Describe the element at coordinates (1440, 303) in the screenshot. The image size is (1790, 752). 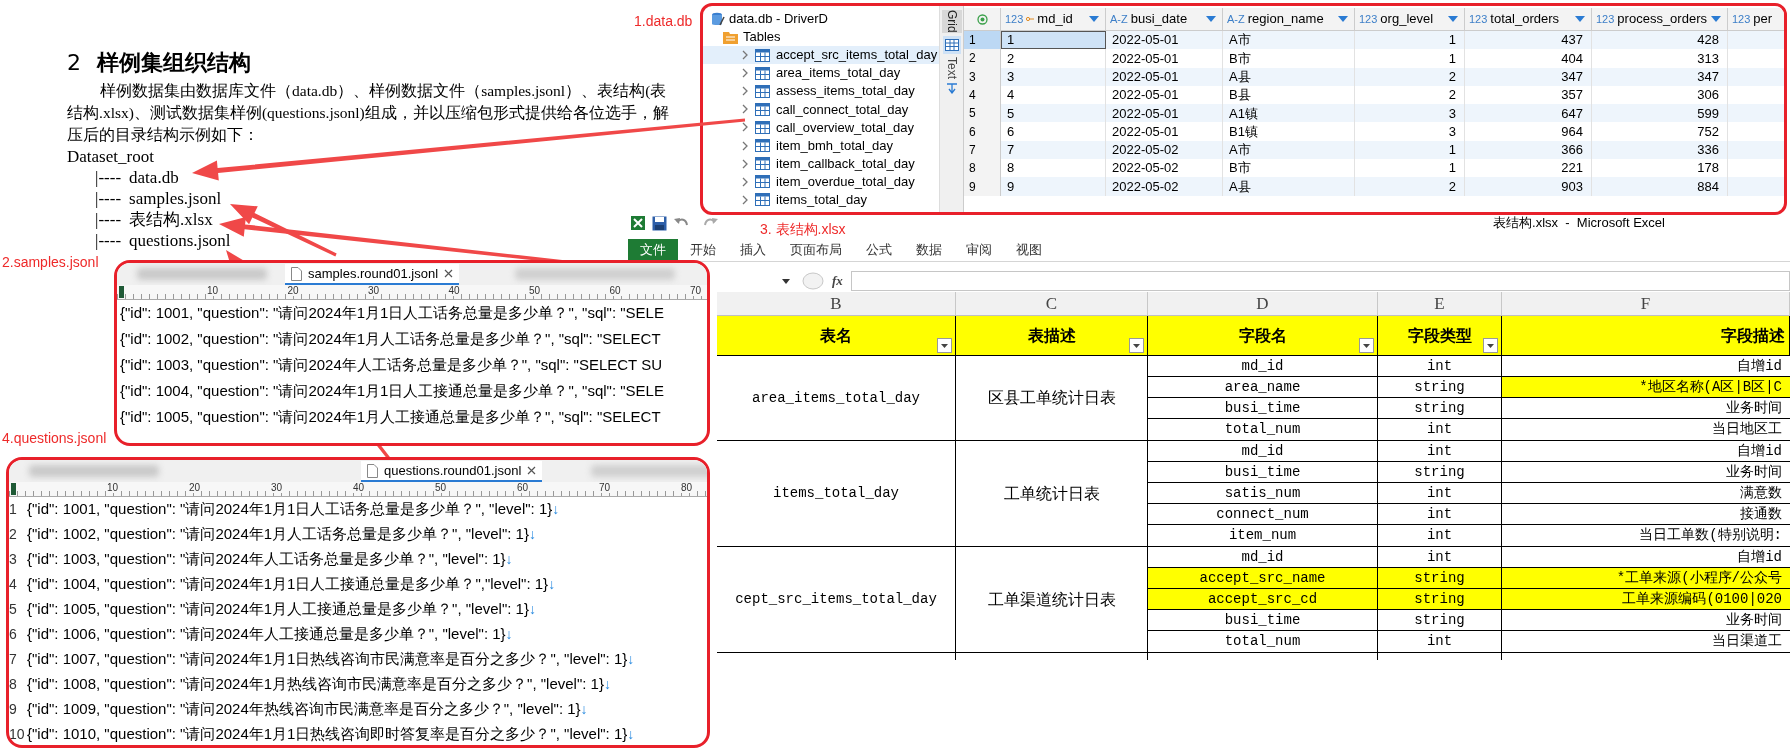
I see `column-header: E` at that location.